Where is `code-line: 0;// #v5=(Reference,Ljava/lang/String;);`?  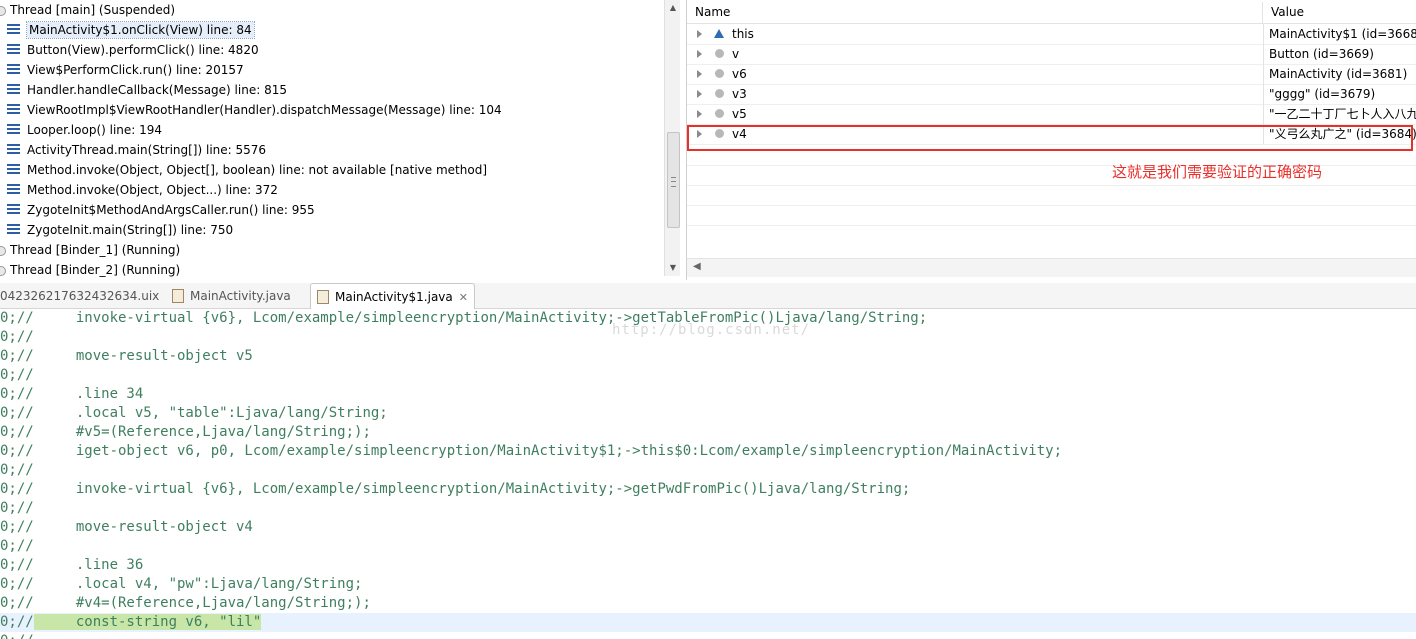
code-line: 0;// #v5=(Reference,Ljava/lang/String;); is located at coordinates (708, 432).